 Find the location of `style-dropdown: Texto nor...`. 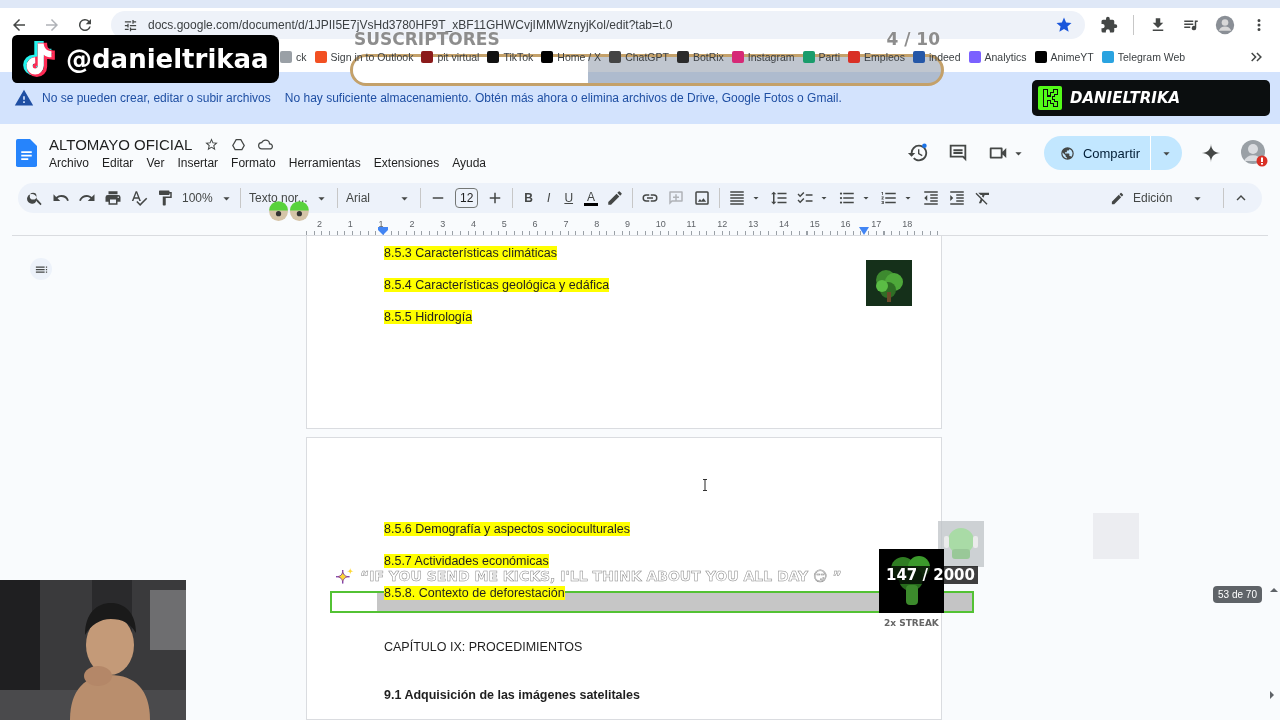

style-dropdown: Texto nor... is located at coordinates (289, 198).